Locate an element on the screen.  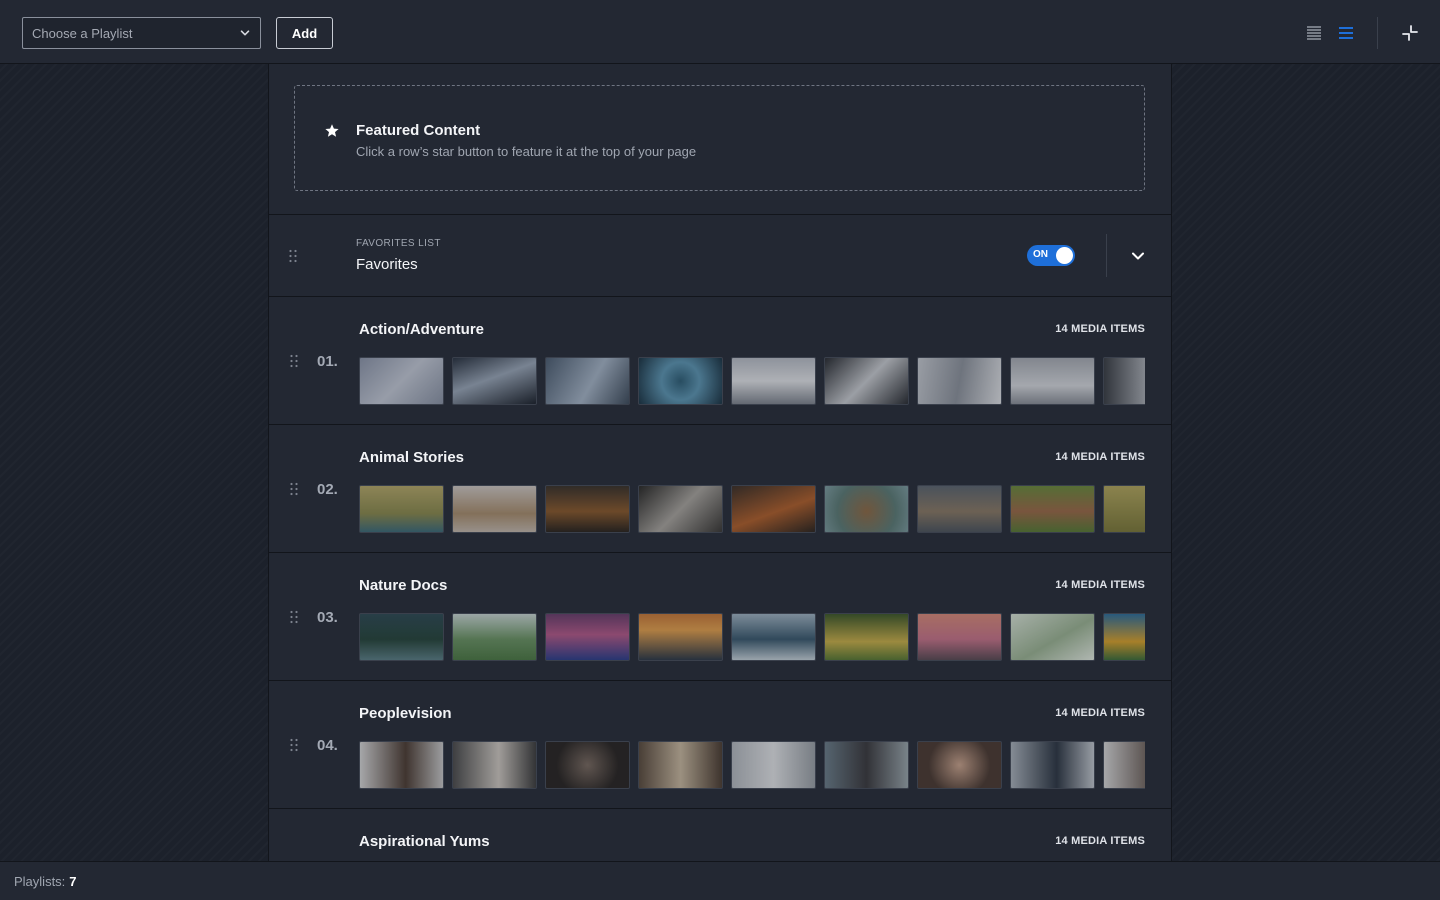
playlist-title: Action/Adventure is located at coordinates (422, 329).